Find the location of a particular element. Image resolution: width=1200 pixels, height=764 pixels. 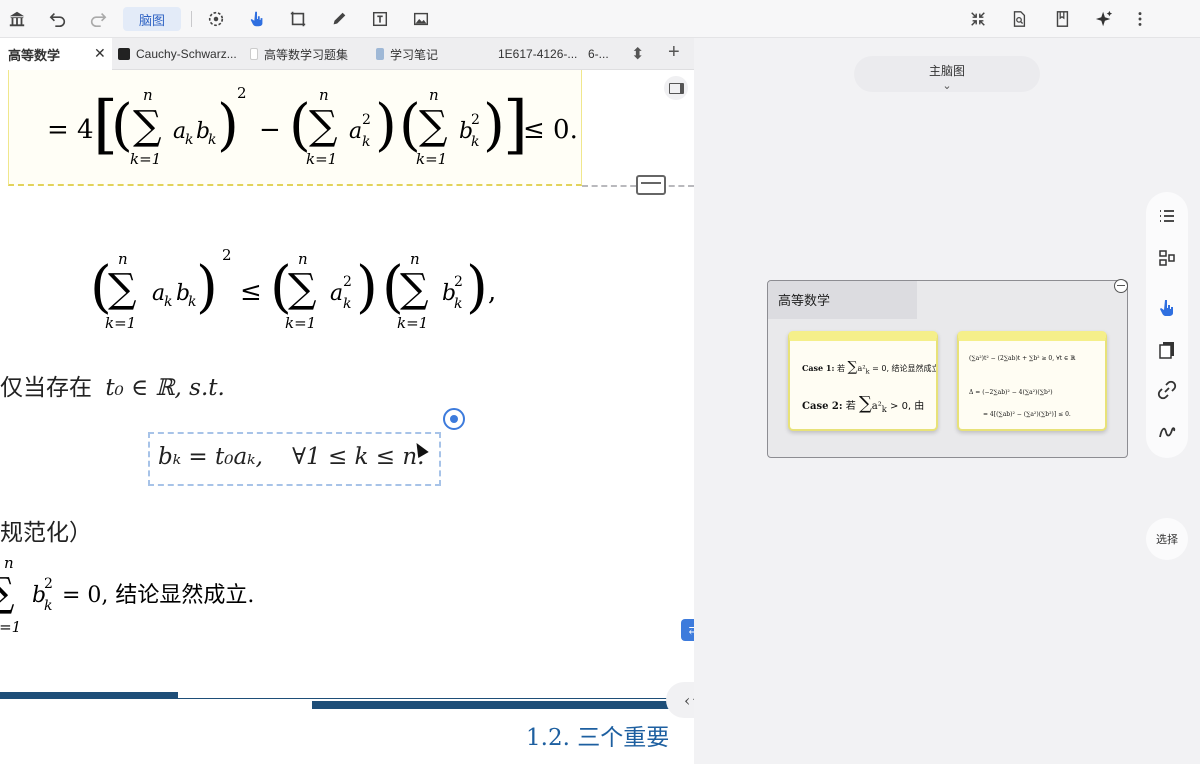

swap-panes-button: ⇄ is located at coordinates (687, 630).